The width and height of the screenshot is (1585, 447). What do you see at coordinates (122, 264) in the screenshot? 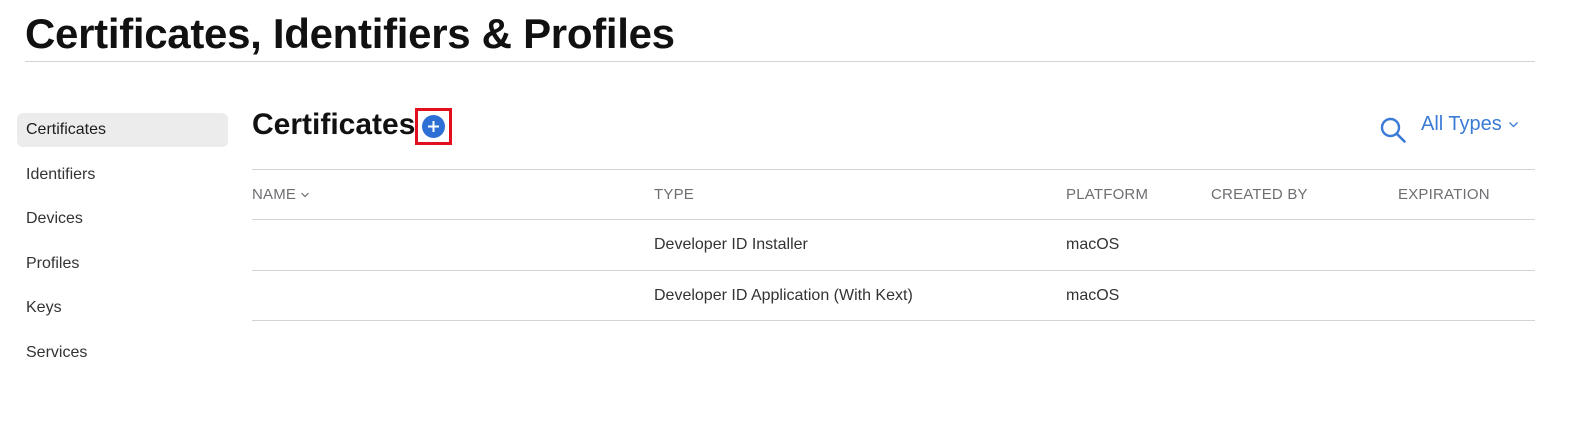
I see `sidebar-item-profiles: Profiles` at bounding box center [122, 264].